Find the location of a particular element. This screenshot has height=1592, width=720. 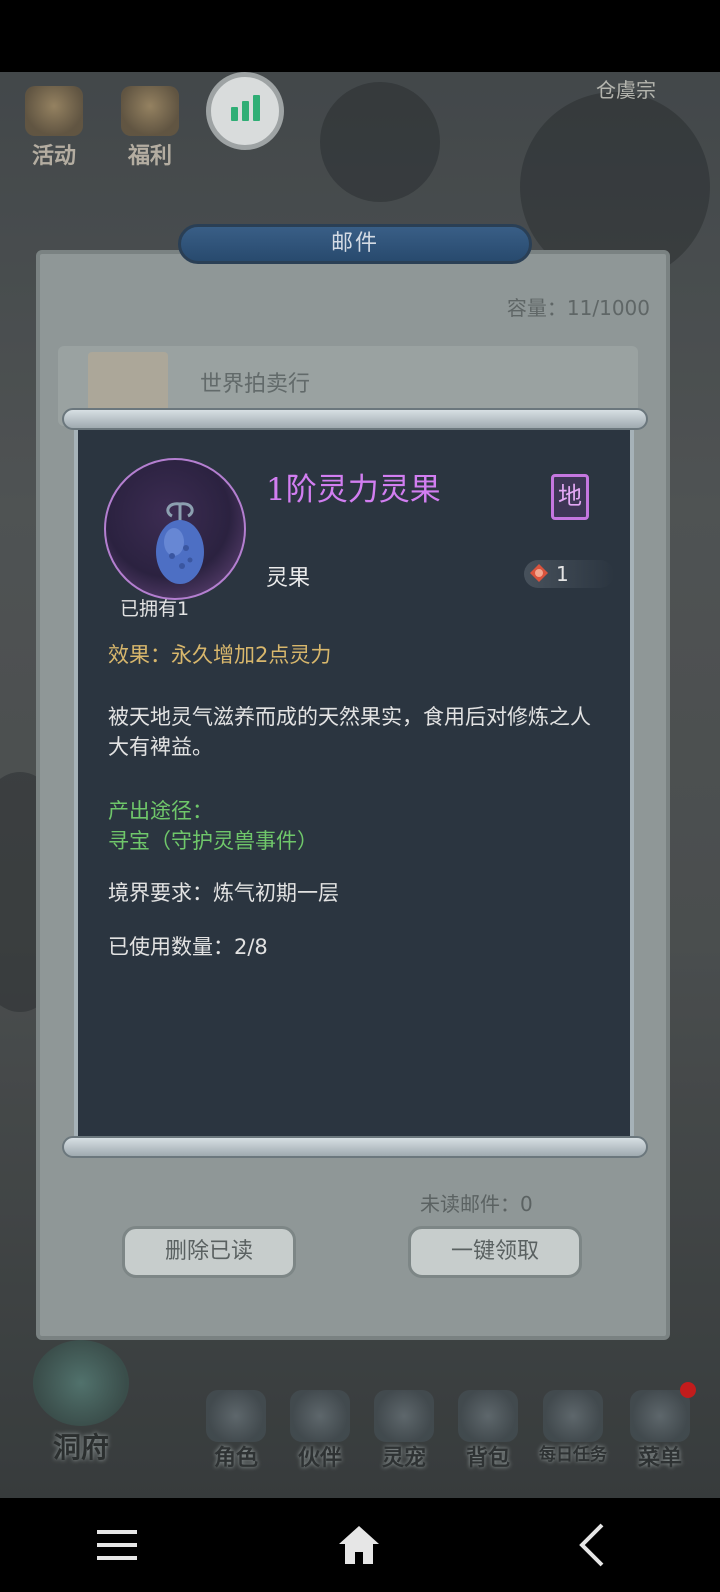

nav-menu: 菜单 is located at coordinates (660, 1431).